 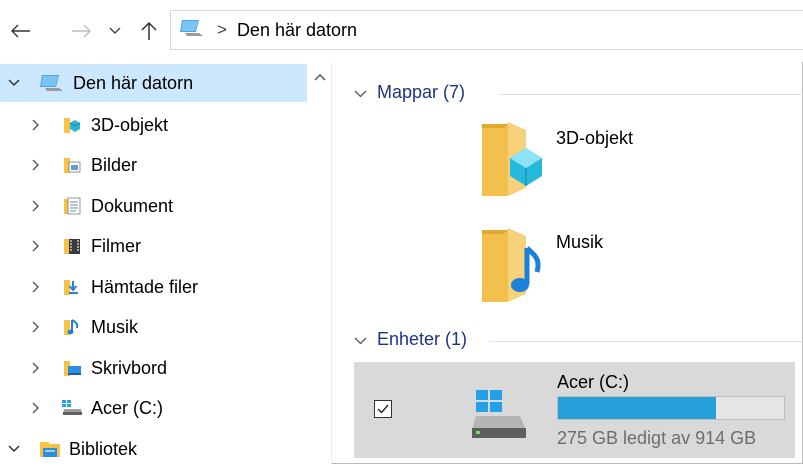 I want to click on folder-item-3d-objects: 3D-objekt, so click(x=556, y=159).